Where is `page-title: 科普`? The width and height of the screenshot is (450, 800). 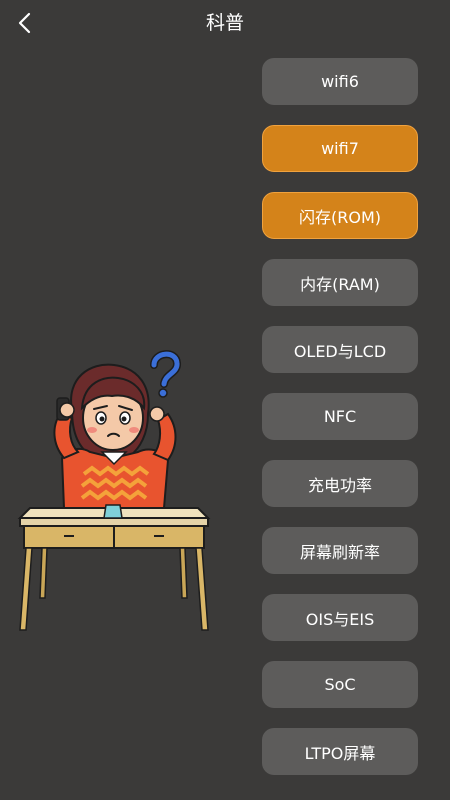 page-title: 科普 is located at coordinates (224, 23).